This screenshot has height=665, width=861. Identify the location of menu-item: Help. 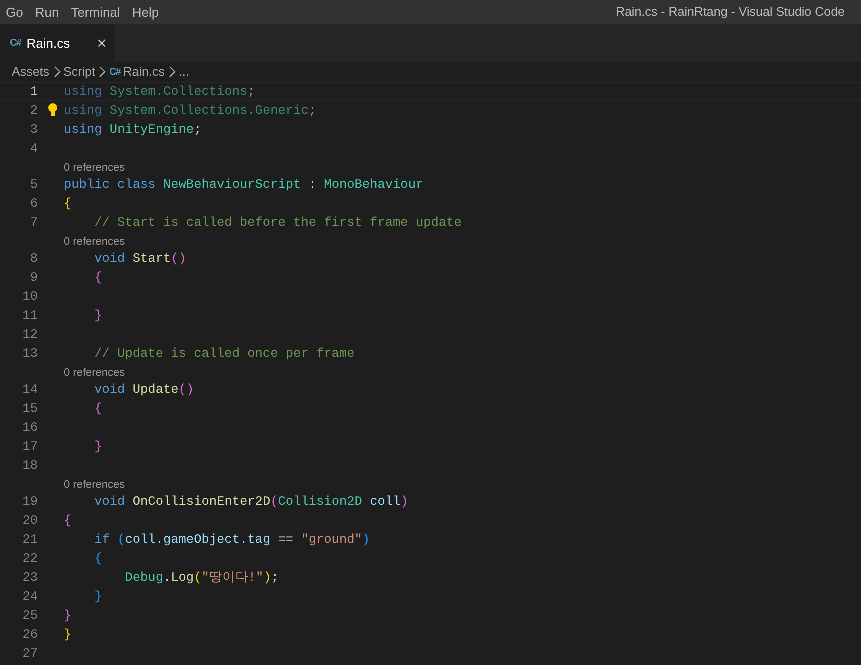
(146, 12).